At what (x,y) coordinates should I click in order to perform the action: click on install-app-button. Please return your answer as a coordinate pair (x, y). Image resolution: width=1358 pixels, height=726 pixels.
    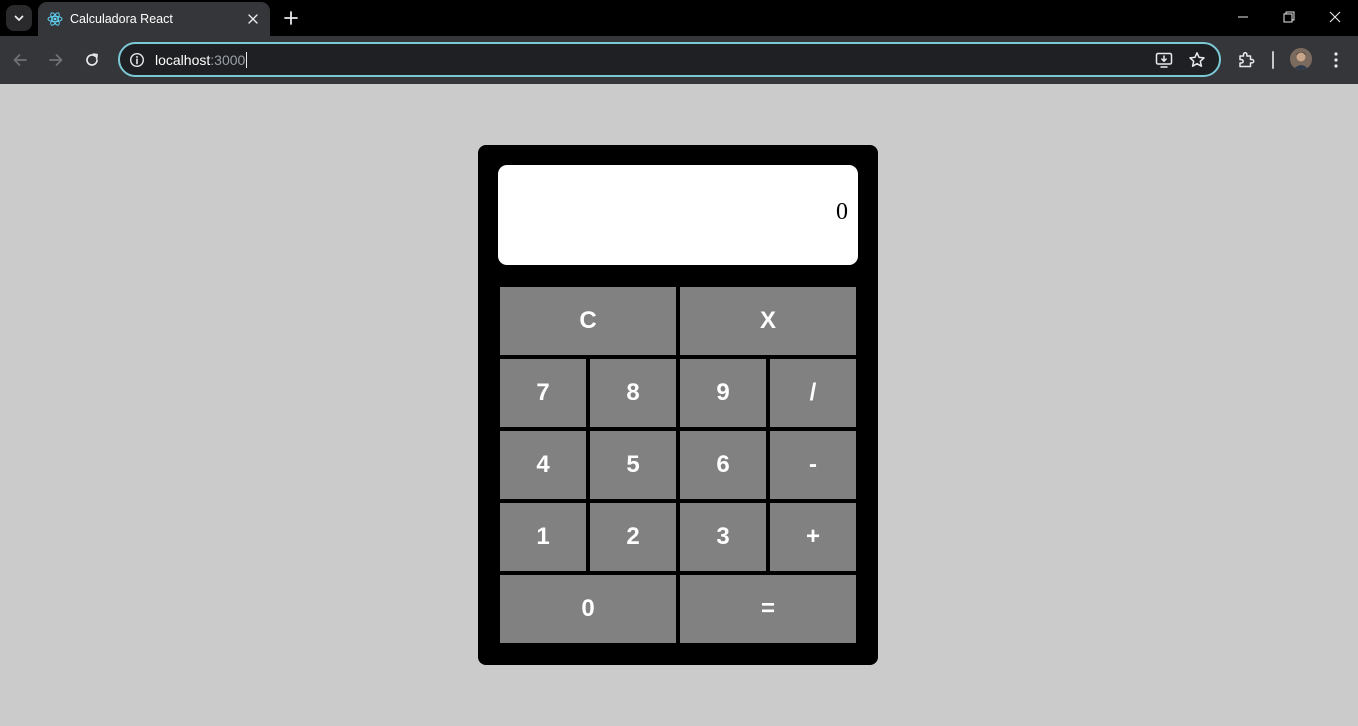
    Looking at the image, I should click on (1164, 60).